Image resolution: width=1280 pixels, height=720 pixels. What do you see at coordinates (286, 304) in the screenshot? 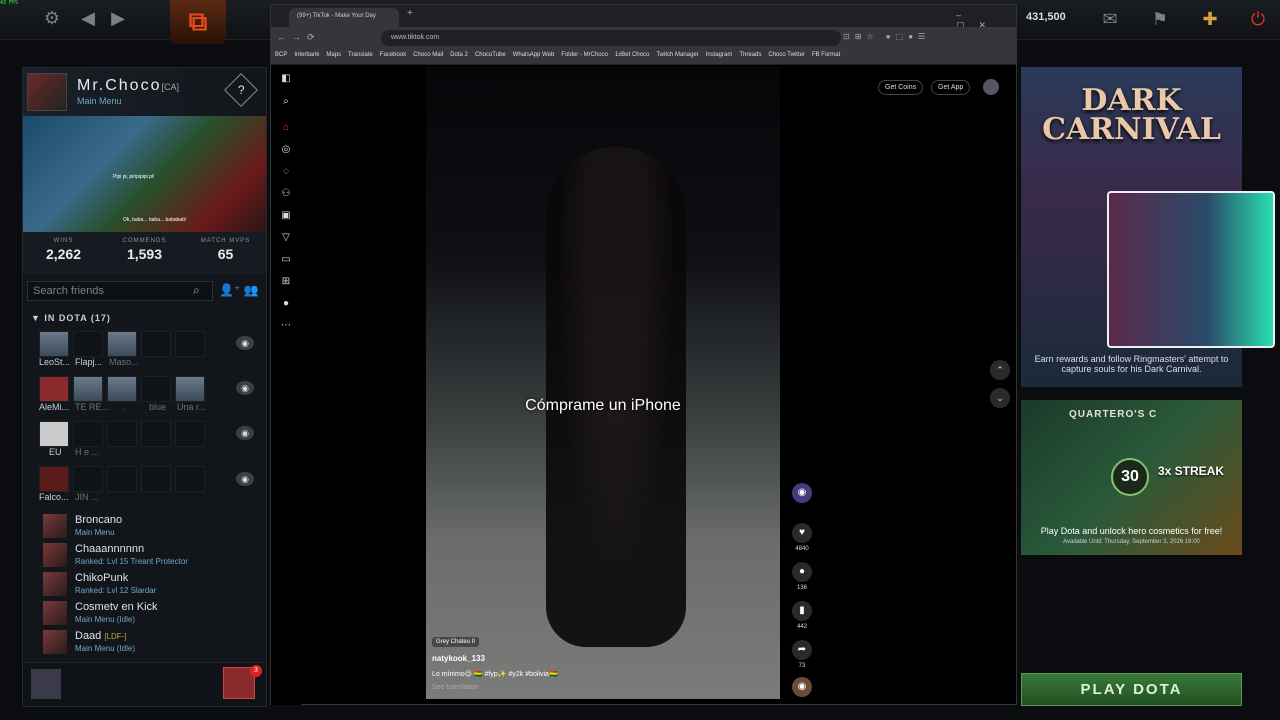
I see `profile-icon: ●` at bounding box center [286, 304].